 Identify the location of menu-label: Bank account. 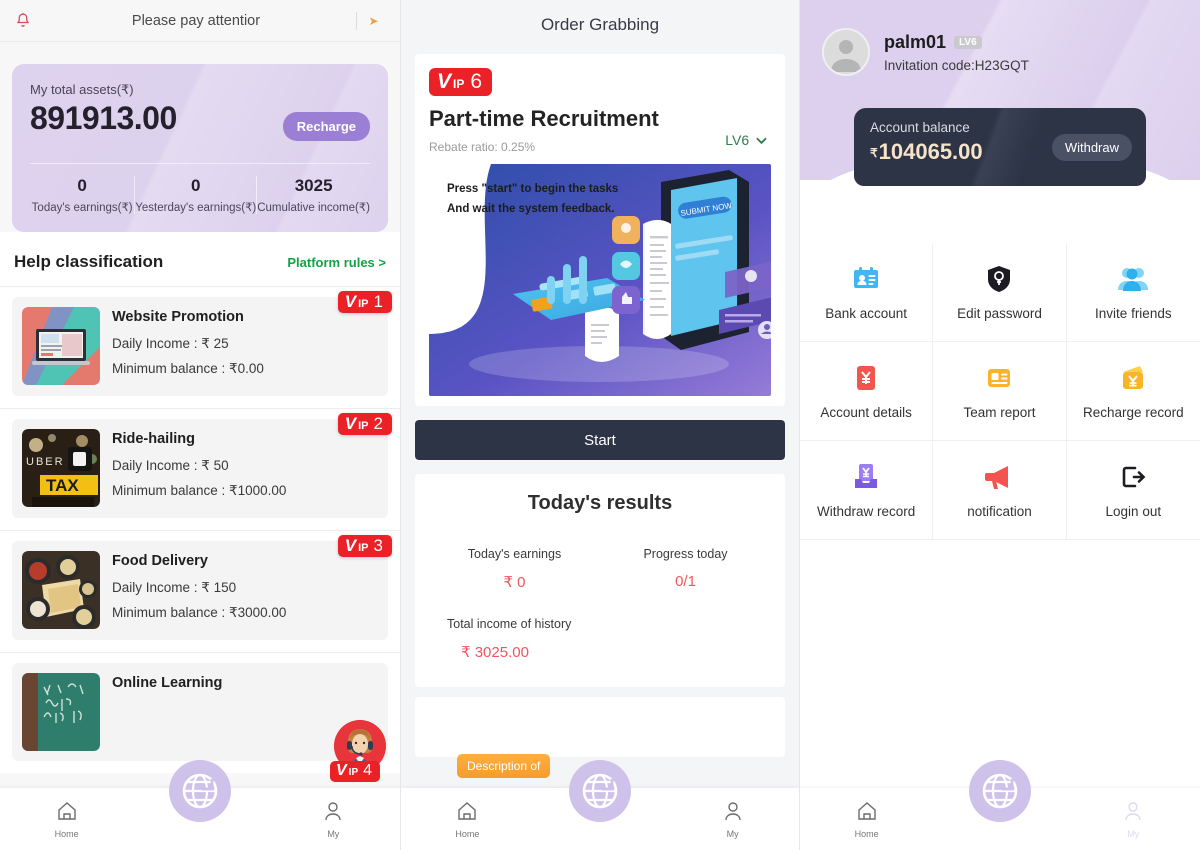
(866, 313).